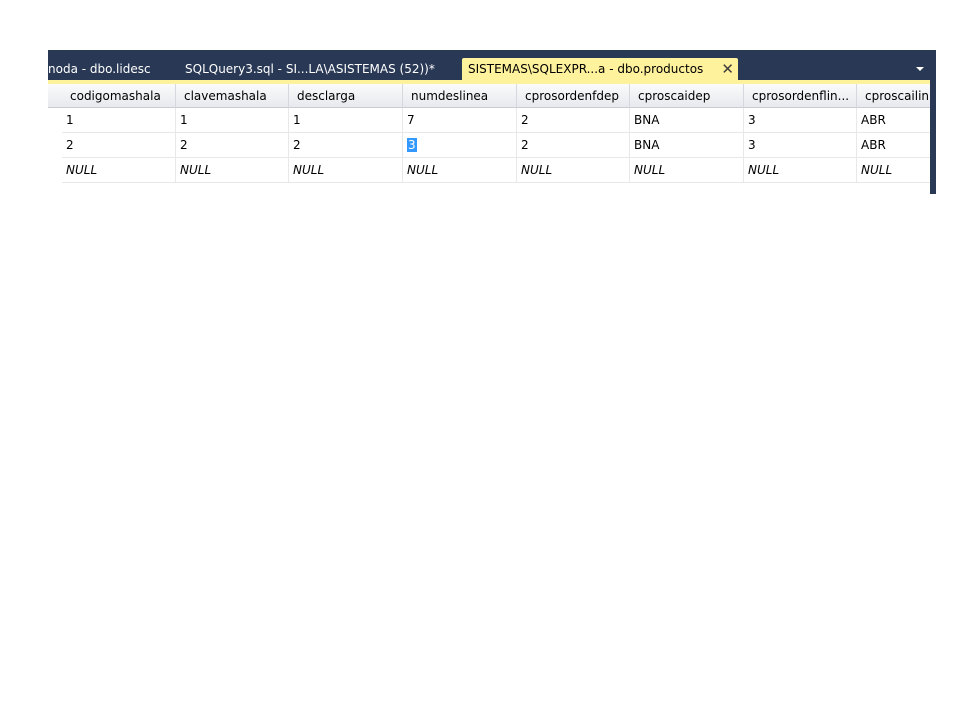  What do you see at coordinates (920, 69) in the screenshot?
I see `chevron-down-icon` at bounding box center [920, 69].